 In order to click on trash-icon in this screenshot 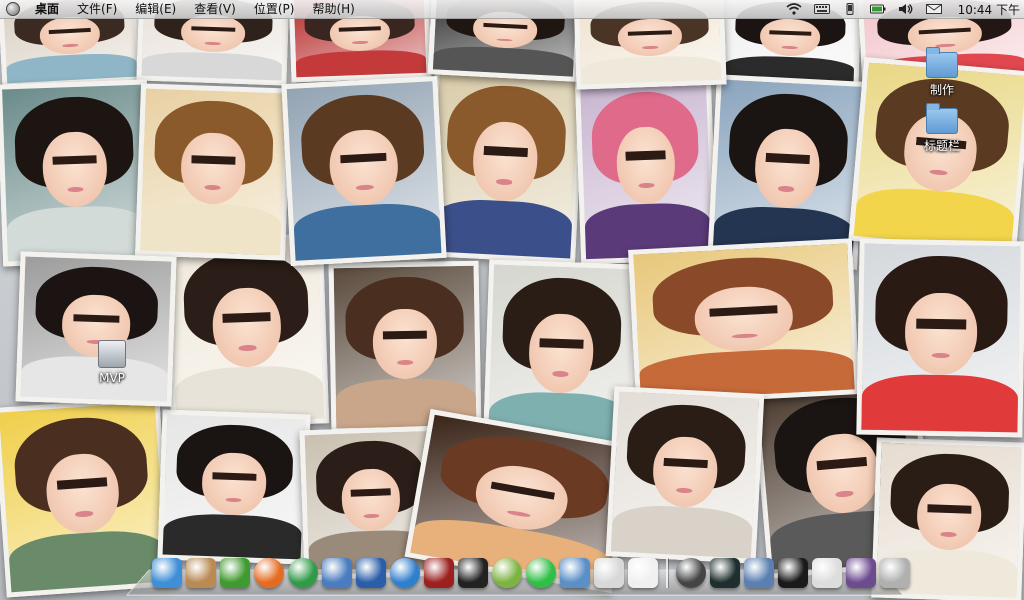, I will do `click(895, 573)`.